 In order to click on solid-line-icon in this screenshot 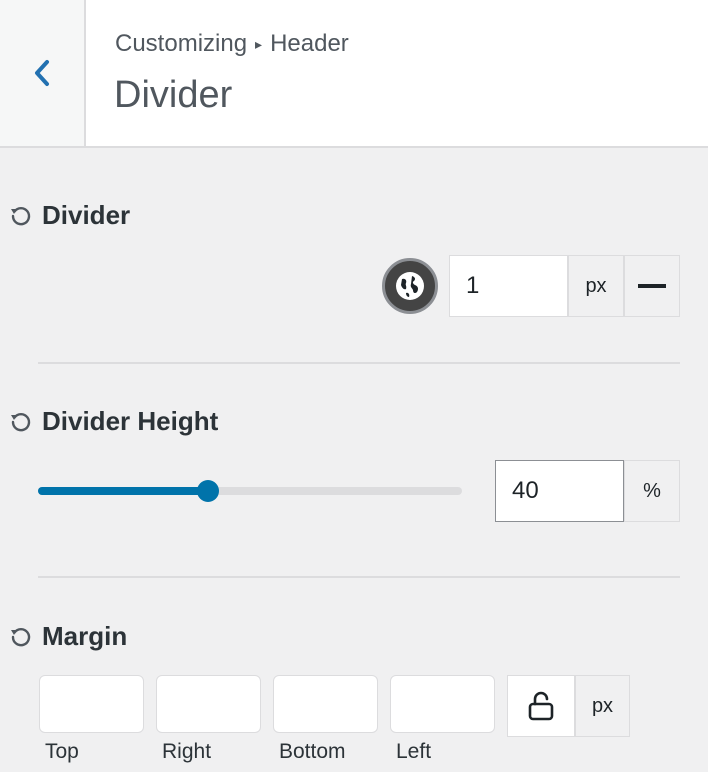, I will do `click(652, 286)`.